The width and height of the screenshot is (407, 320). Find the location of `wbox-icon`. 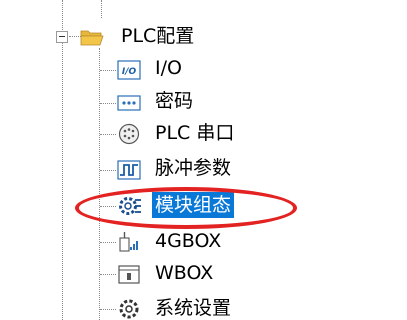

wbox-icon is located at coordinates (129, 274).